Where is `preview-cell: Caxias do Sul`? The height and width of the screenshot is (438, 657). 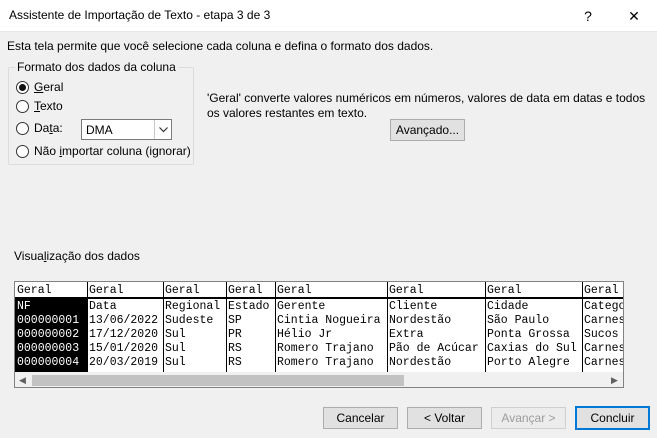 preview-cell: Caxias do Sul is located at coordinates (533, 349).